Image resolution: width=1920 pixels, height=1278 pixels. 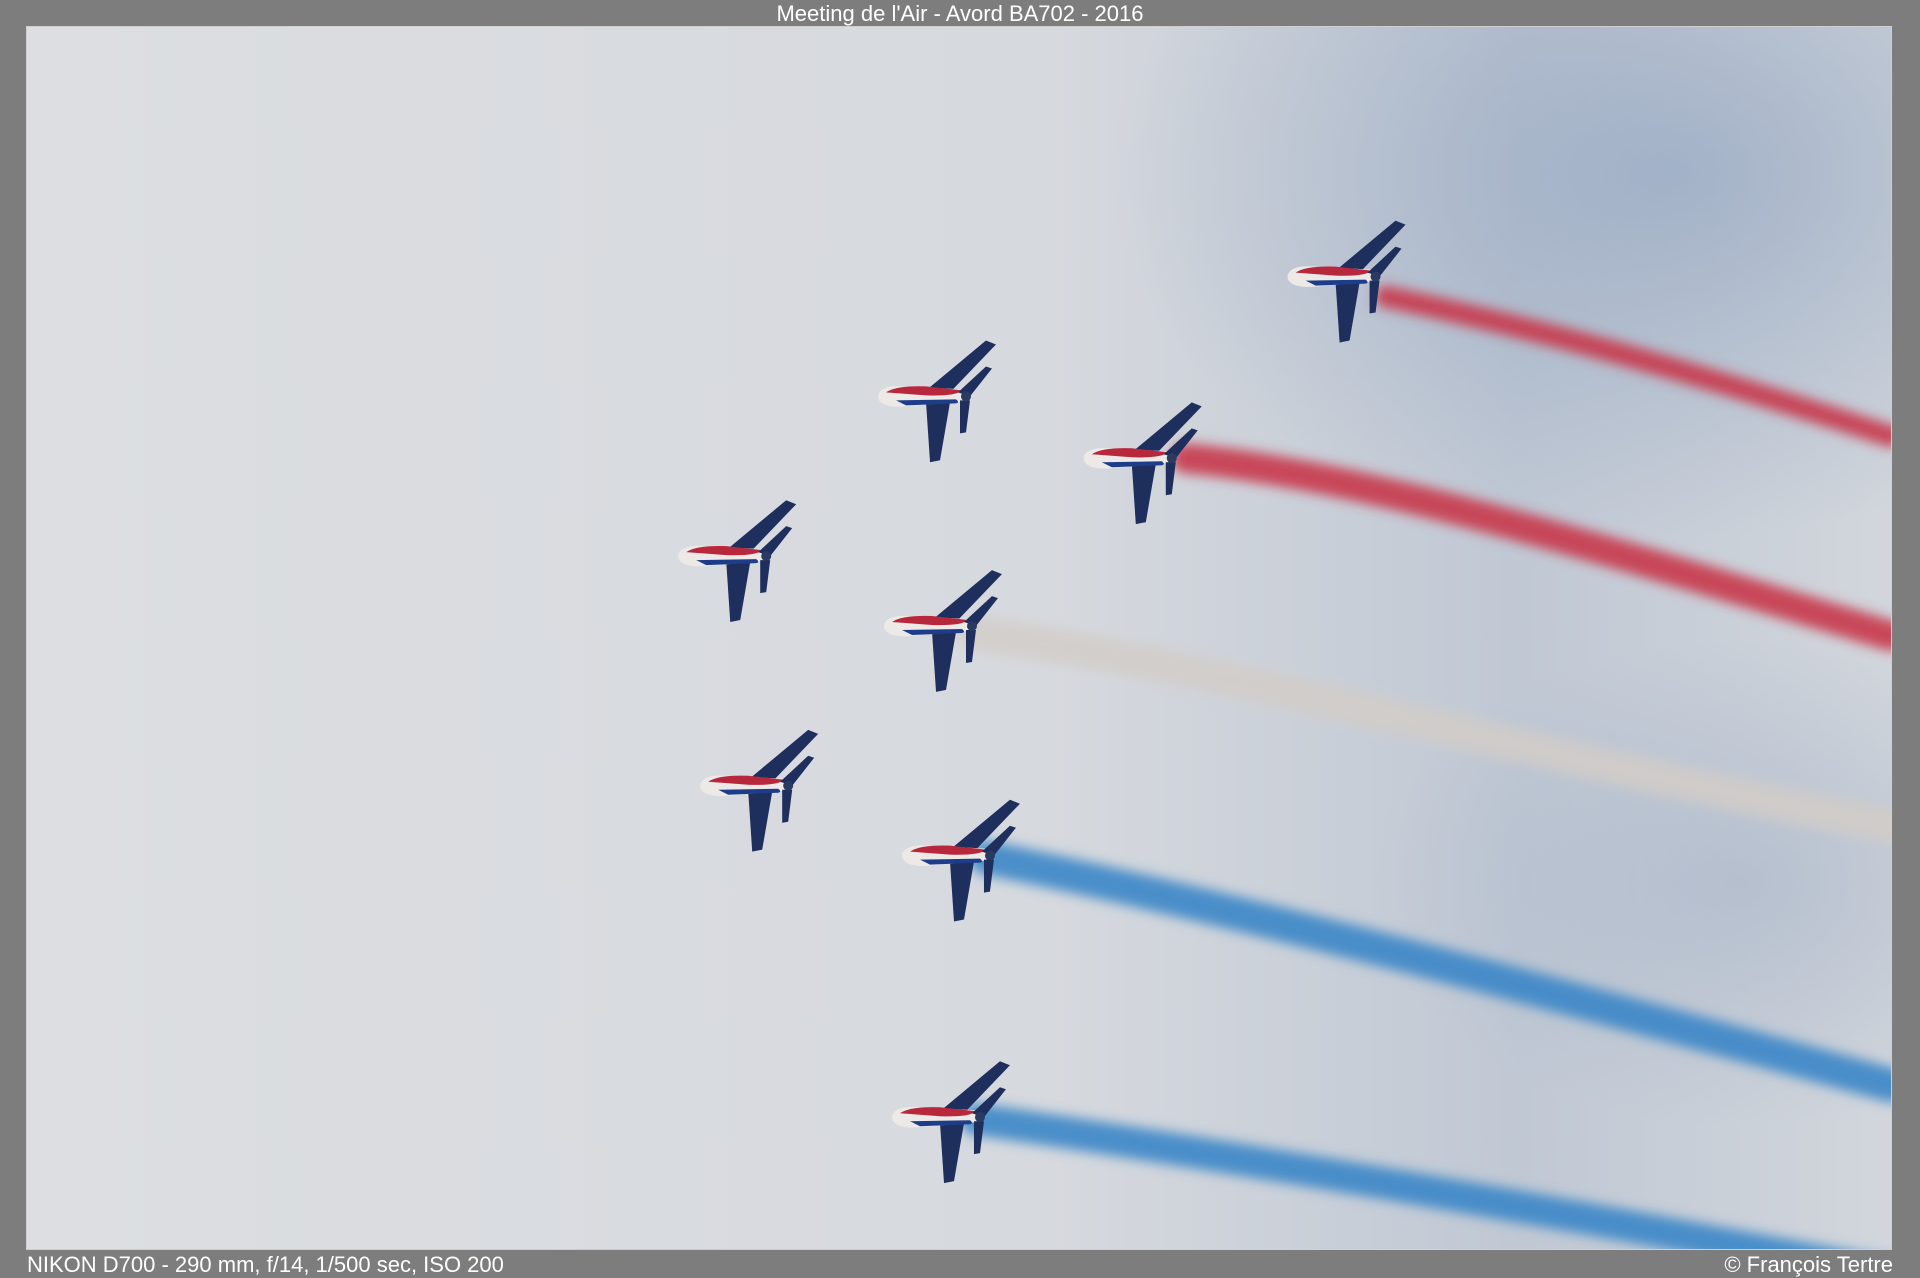 I want to click on photo-title: Meeting de l'Air - Avord BA702 - 2016, so click(x=960, y=13).